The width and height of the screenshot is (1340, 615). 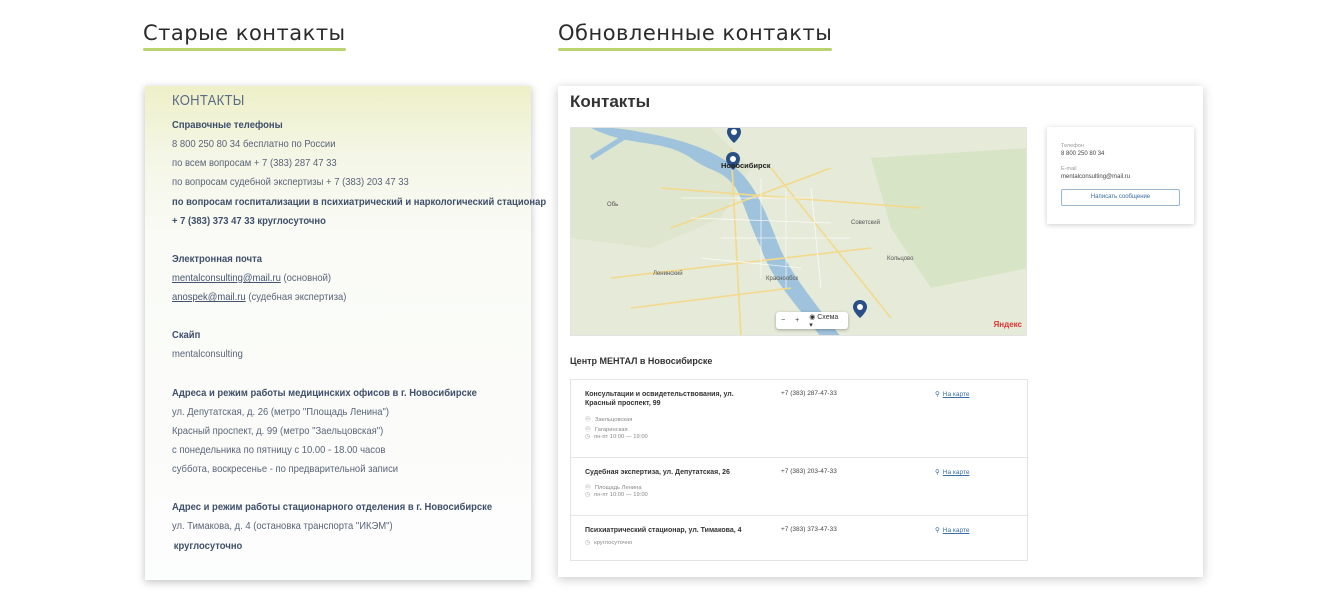 I want to click on work-hours: круглосуточно, so click(x=613, y=543).